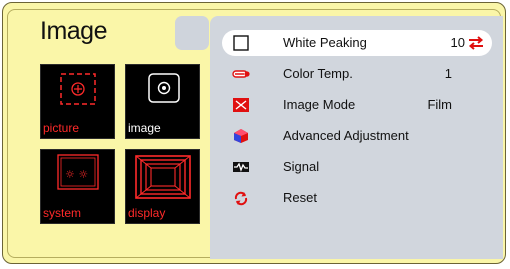  Describe the element at coordinates (241, 74) in the screenshot. I see `color-temp-icon` at that location.